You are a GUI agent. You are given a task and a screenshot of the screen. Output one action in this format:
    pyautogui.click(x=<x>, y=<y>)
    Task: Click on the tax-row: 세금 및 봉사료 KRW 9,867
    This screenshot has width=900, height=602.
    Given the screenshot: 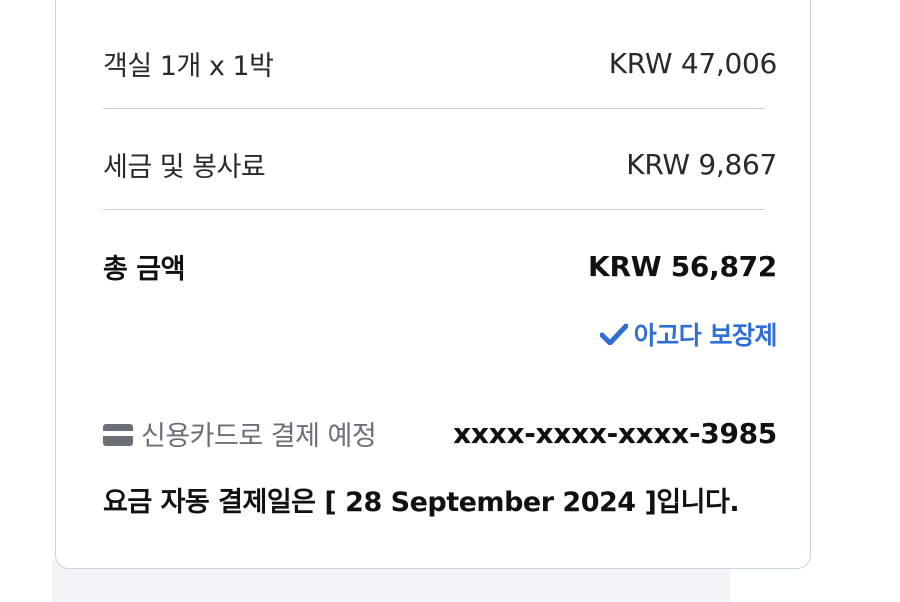 What is the action you would take?
    pyautogui.click(x=440, y=164)
    